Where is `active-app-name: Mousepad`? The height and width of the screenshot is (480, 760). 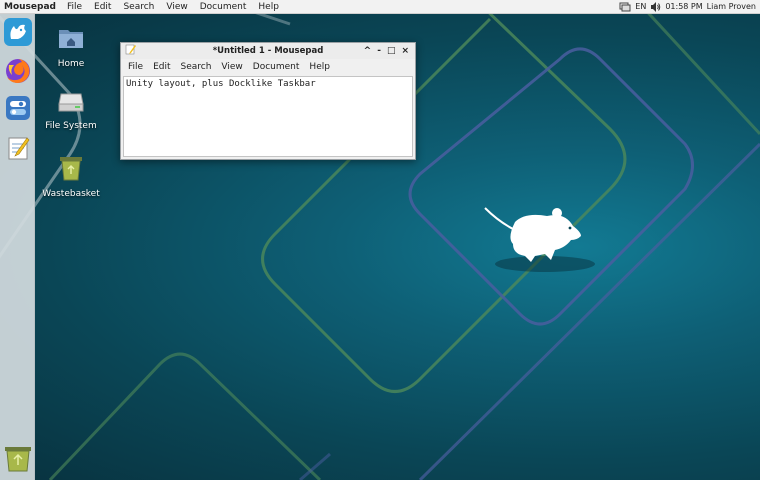
active-app-name: Mousepad is located at coordinates (30, 7).